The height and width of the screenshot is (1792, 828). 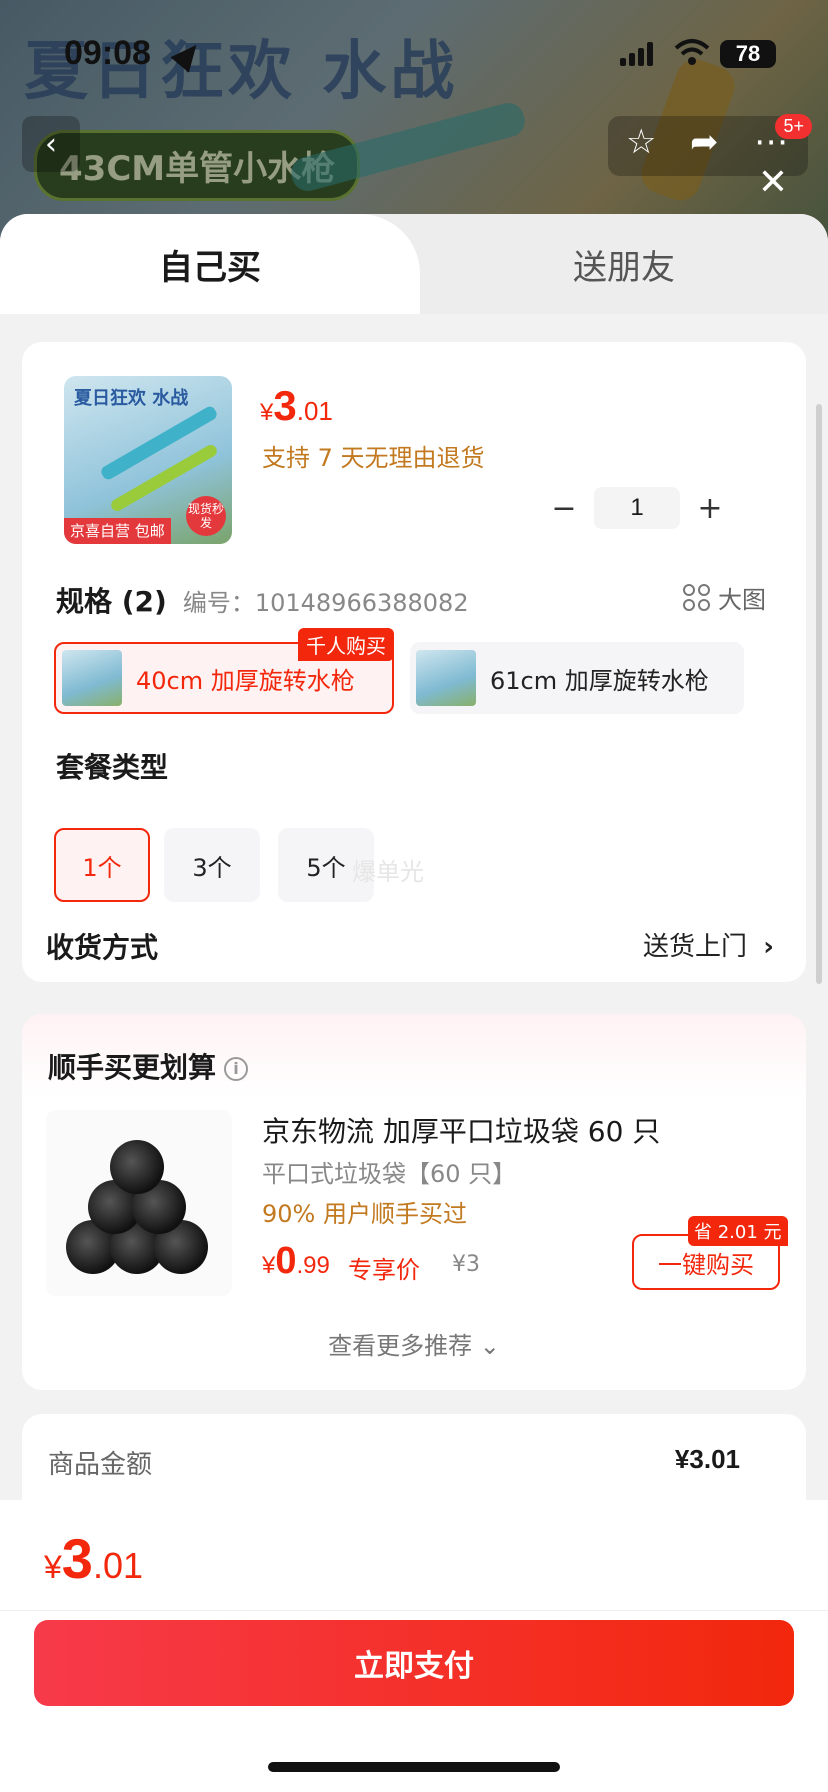 I want to click on thumb-title: 夏日狂欢 水战, so click(x=131, y=398).